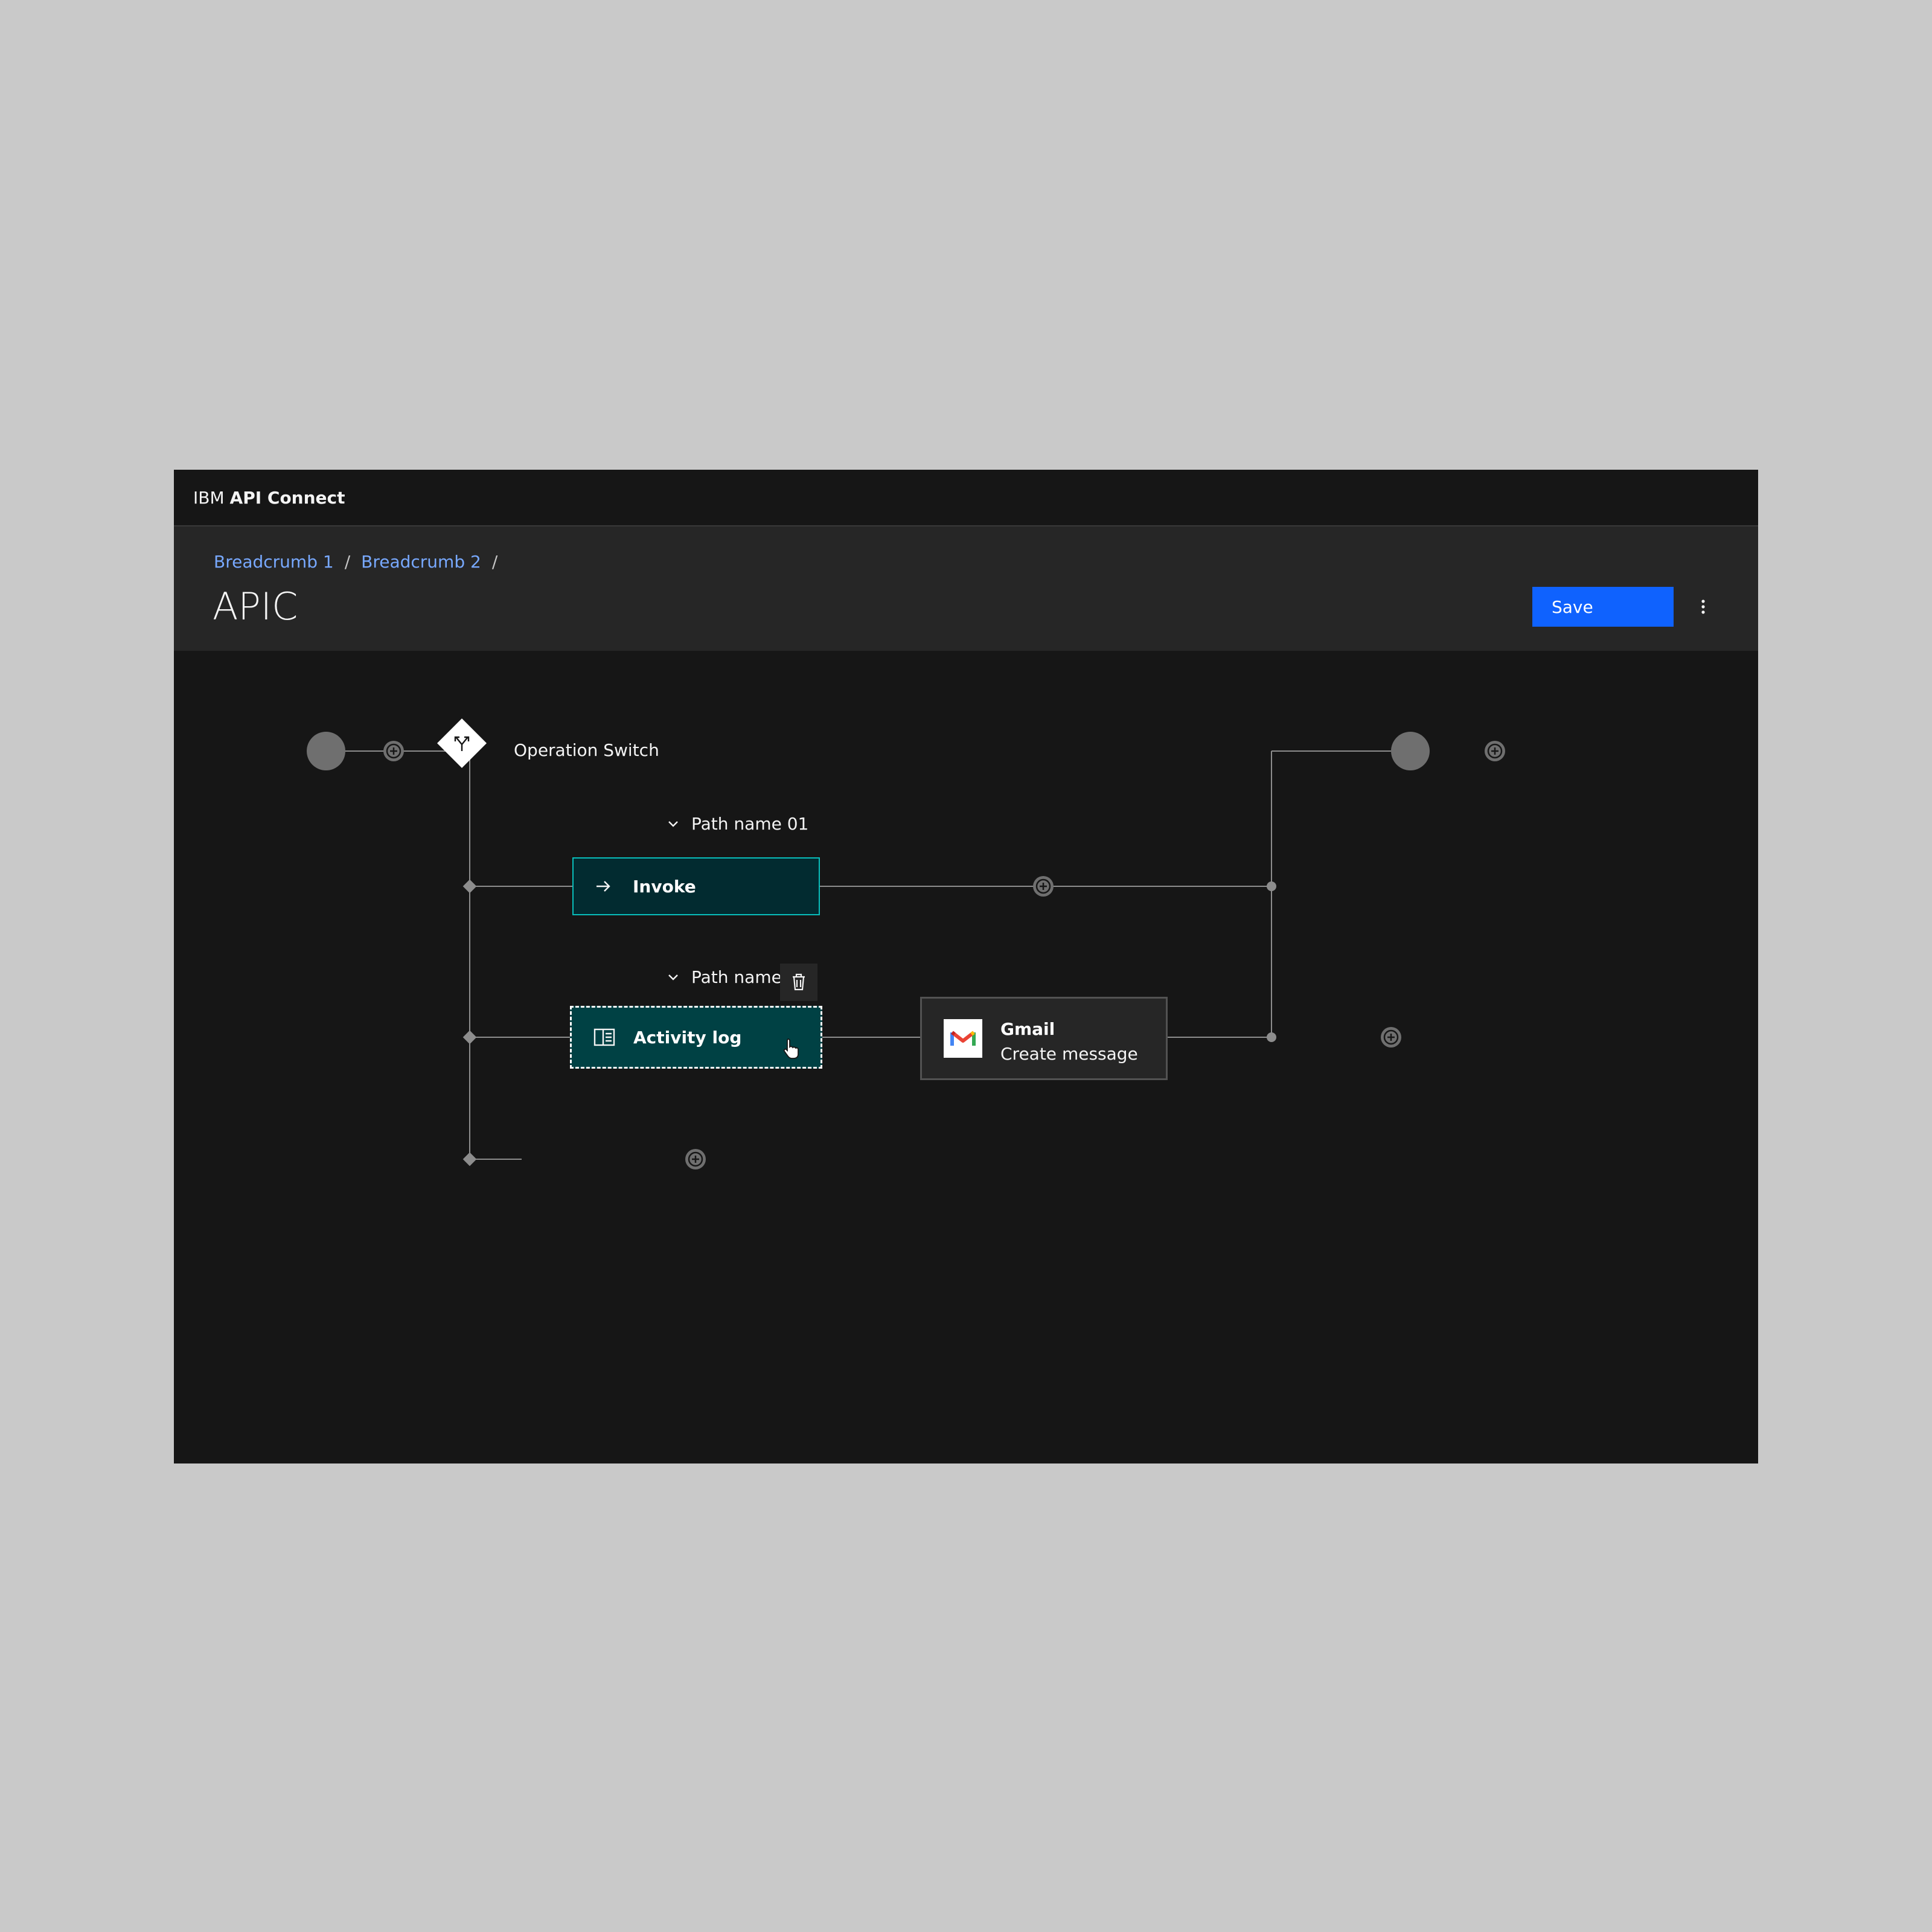 The image size is (1932, 1932). I want to click on activity-log-icon, so click(604, 1037).